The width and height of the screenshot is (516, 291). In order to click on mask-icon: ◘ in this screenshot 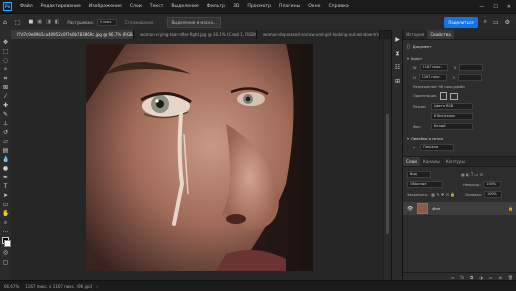, I will do `click(471, 277)`.